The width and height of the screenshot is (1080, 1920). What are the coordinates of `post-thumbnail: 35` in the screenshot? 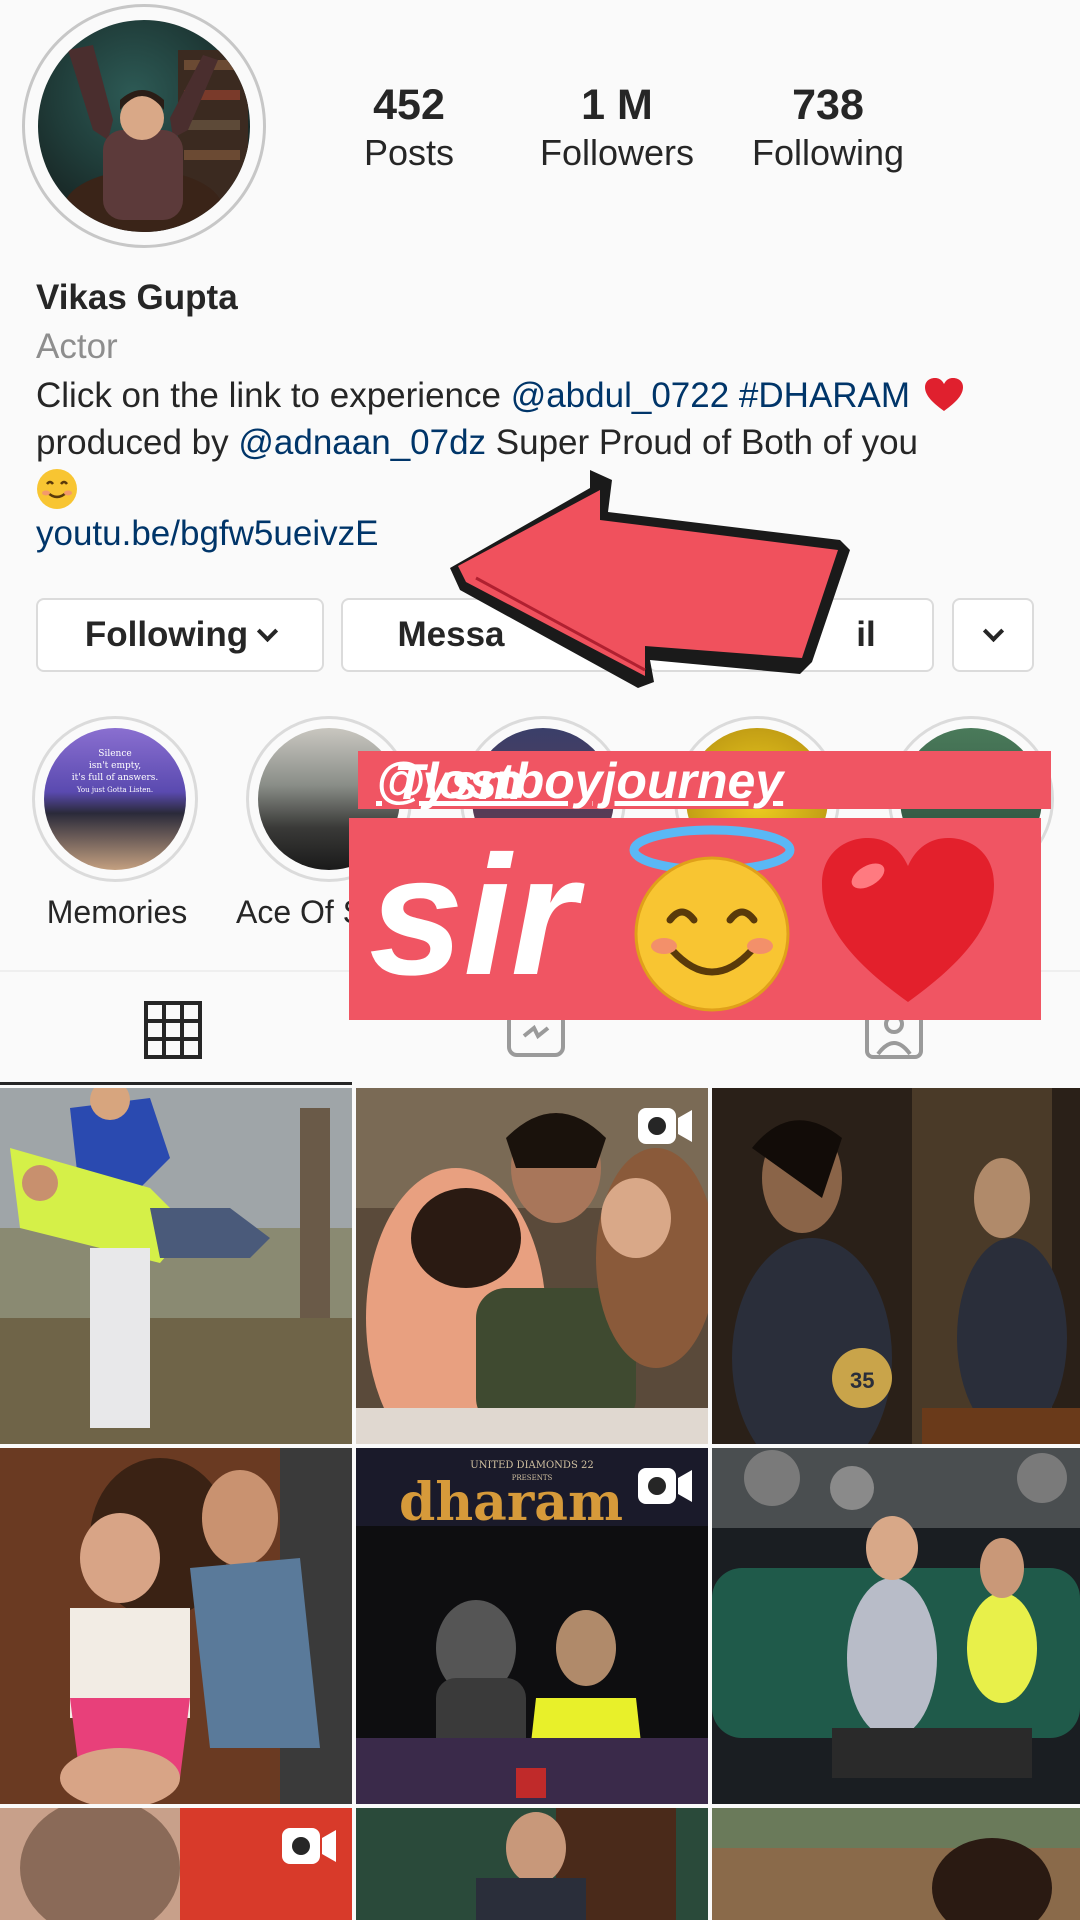 It's located at (896, 1266).